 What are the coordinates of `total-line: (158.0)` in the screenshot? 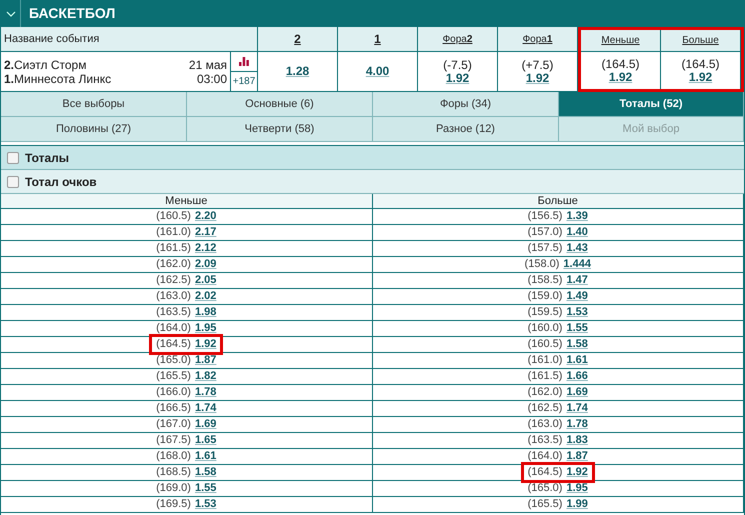 It's located at (542, 264).